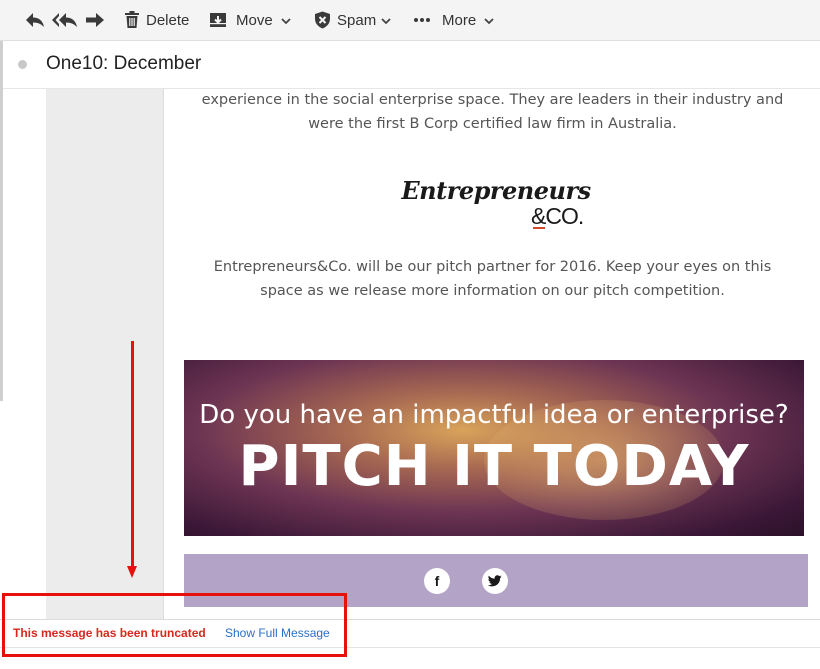  Describe the element at coordinates (132, 20) in the screenshot. I see `trash-icon` at that location.